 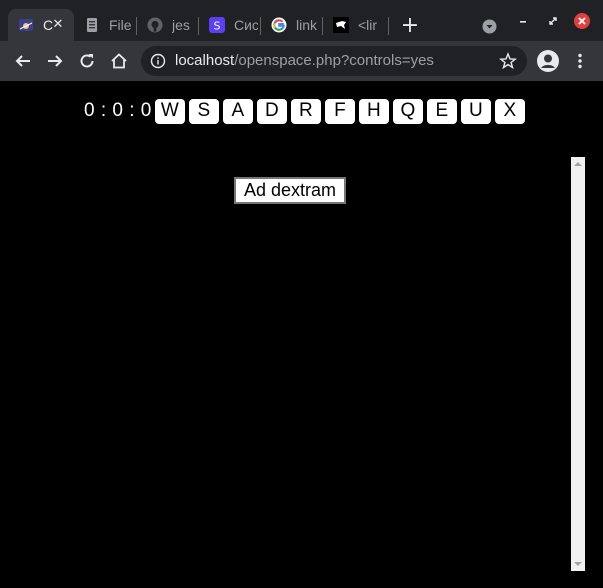 I want to click on arrow-right-icon, so click(x=55, y=61).